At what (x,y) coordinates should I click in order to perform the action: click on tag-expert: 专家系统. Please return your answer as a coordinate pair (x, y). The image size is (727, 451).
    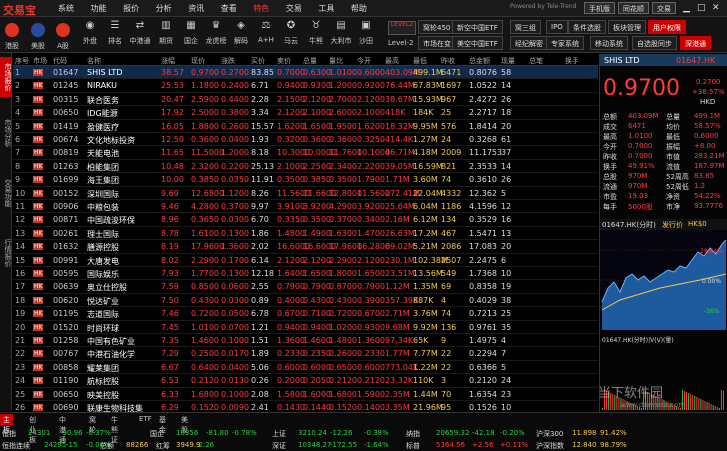
    Looking at the image, I should click on (565, 43).